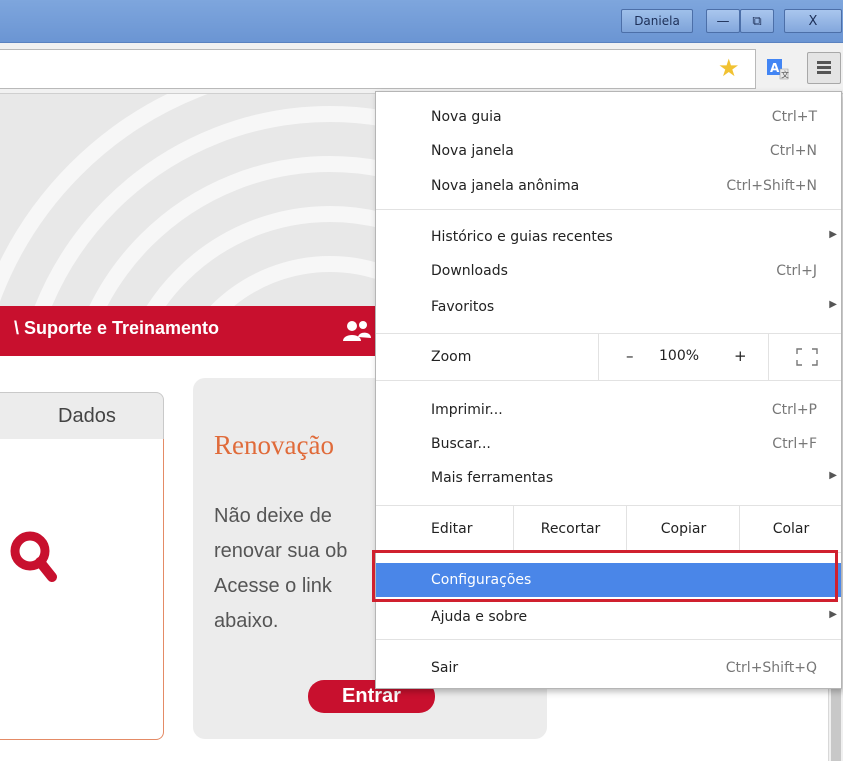  Describe the element at coordinates (452, 529) in the screenshot. I see `edit-label: Editar` at that location.